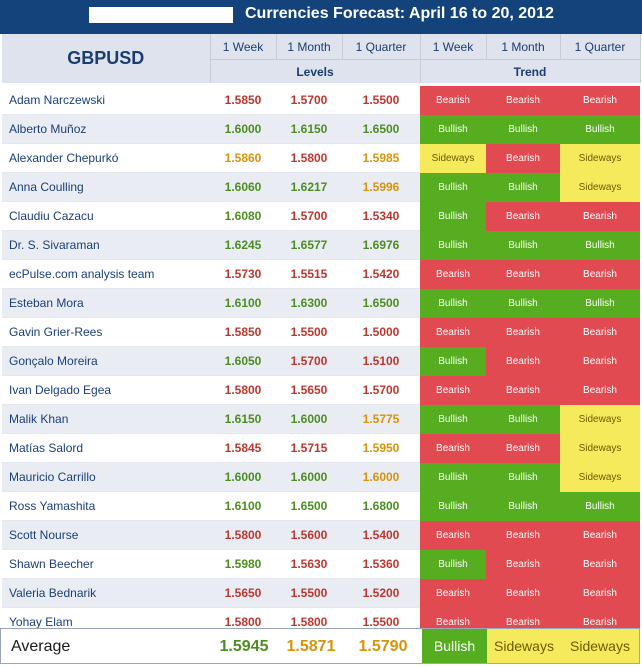 This screenshot has width=642, height=667. What do you see at coordinates (106, 390) in the screenshot?
I see `analyst-name: Ivan Delgado Egea` at bounding box center [106, 390].